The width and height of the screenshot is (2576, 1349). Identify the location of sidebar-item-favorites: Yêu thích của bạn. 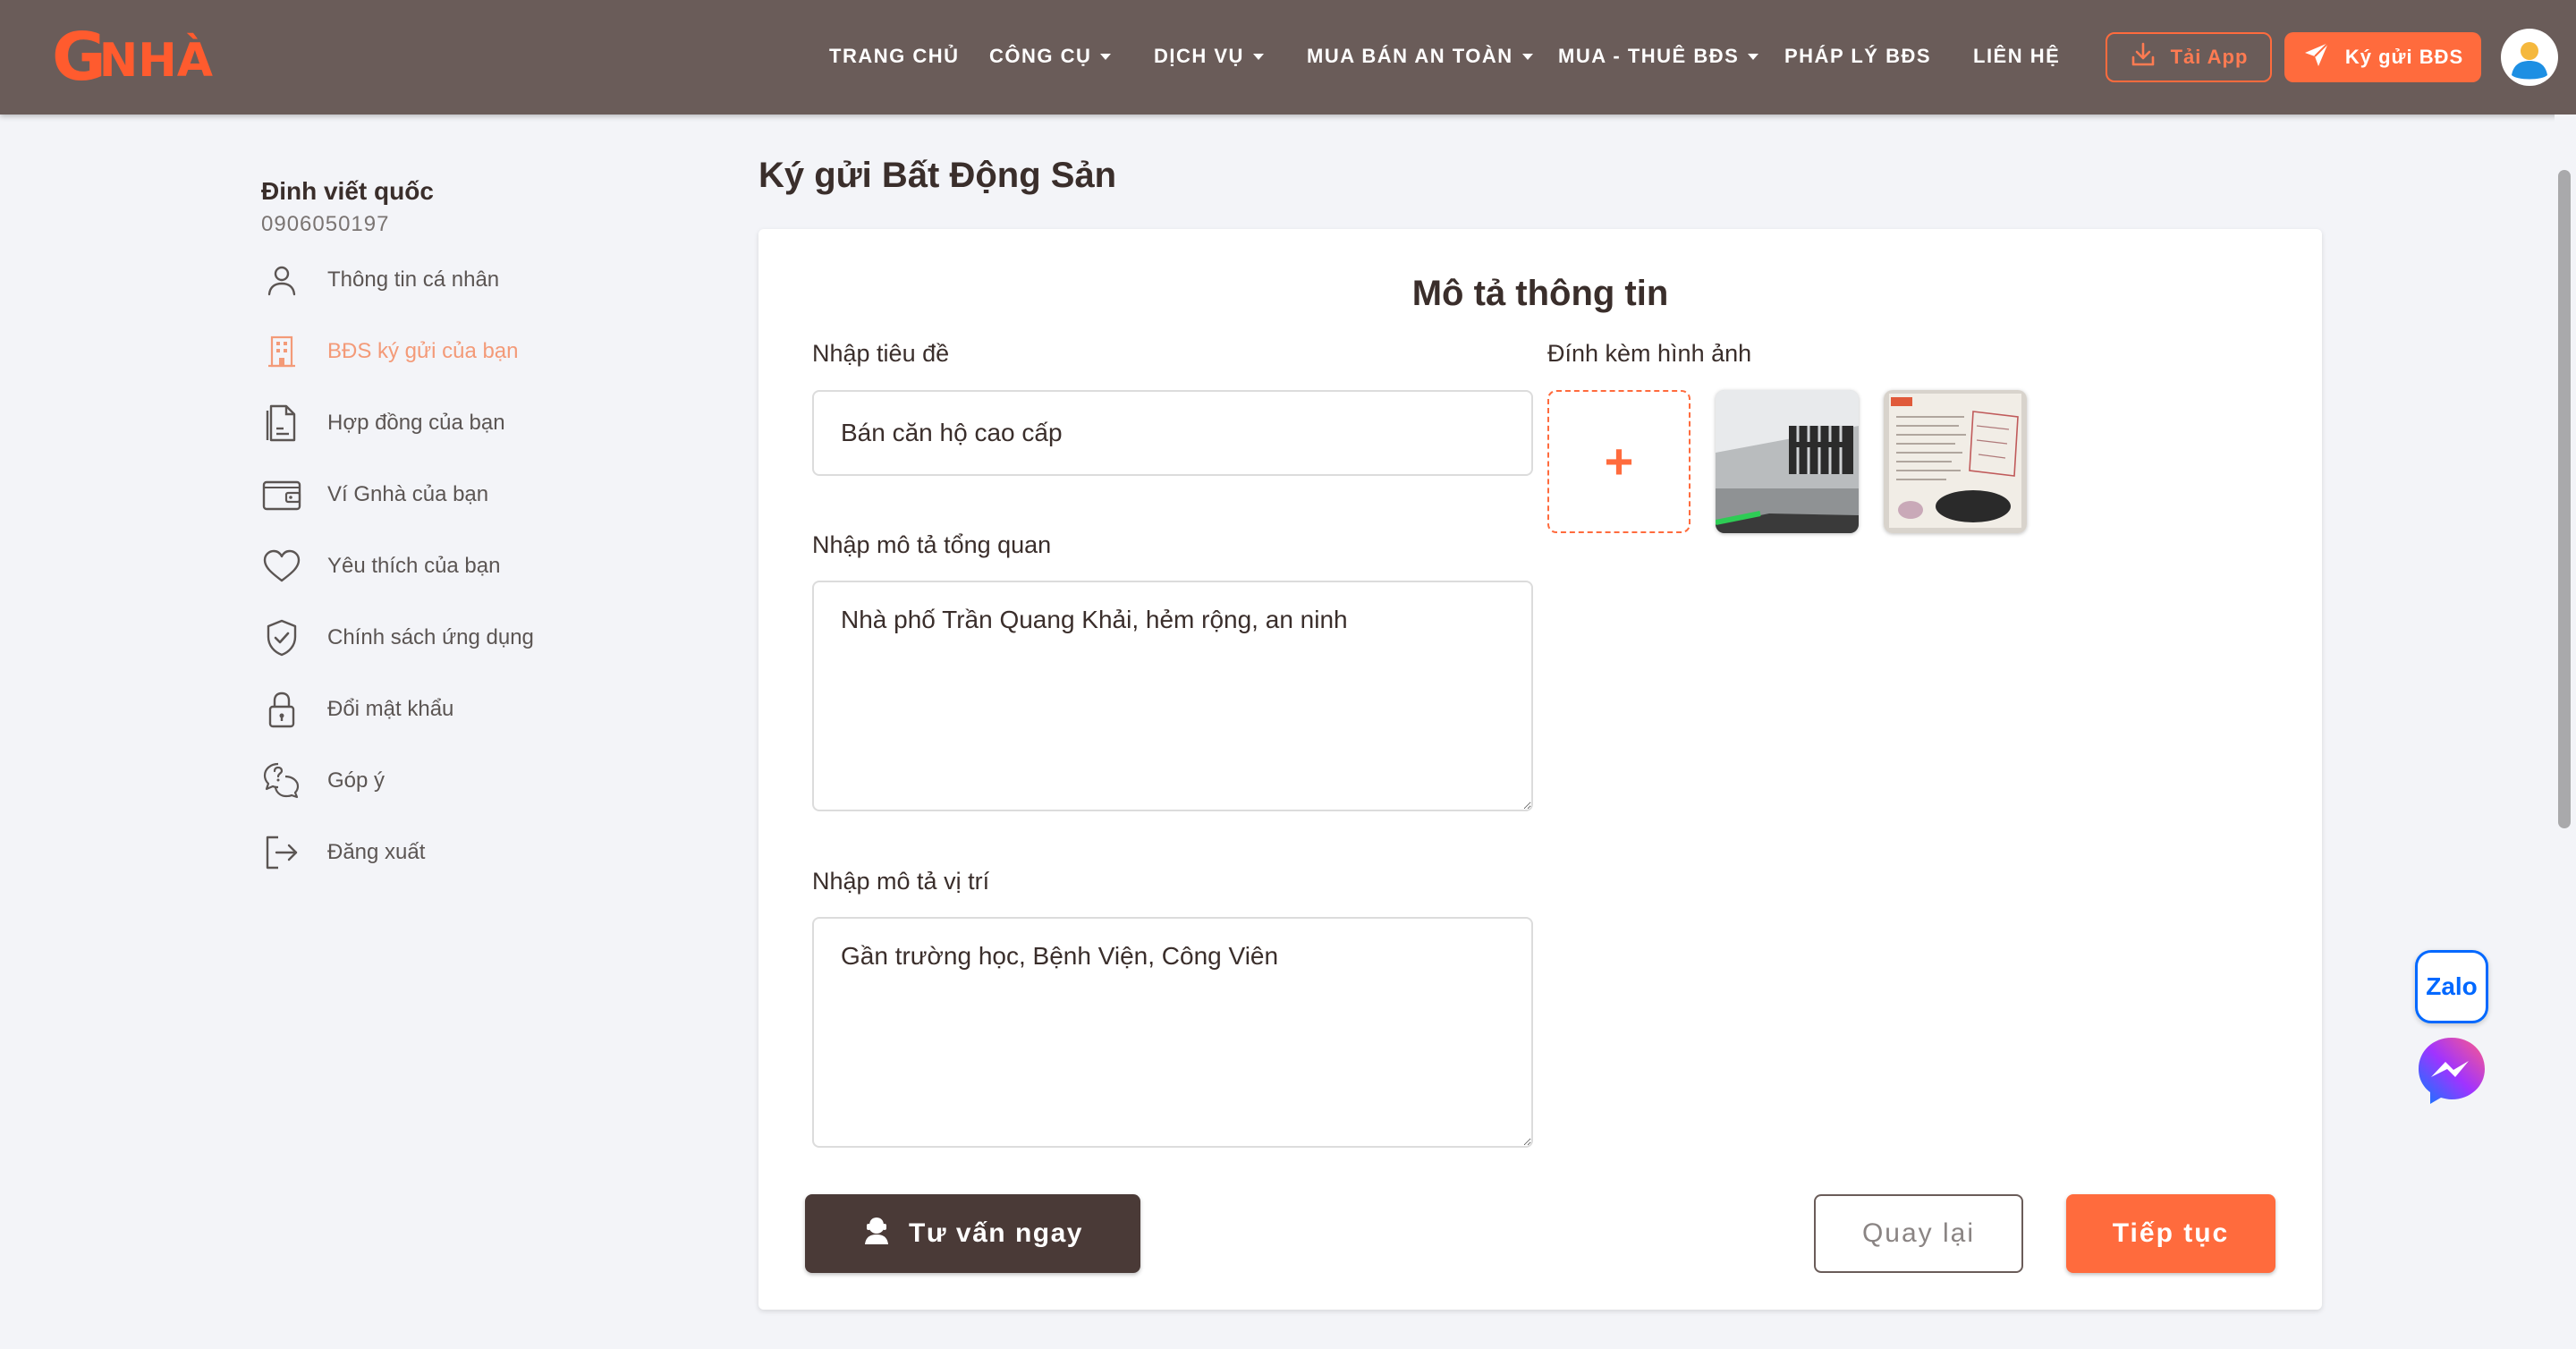
(456, 566).